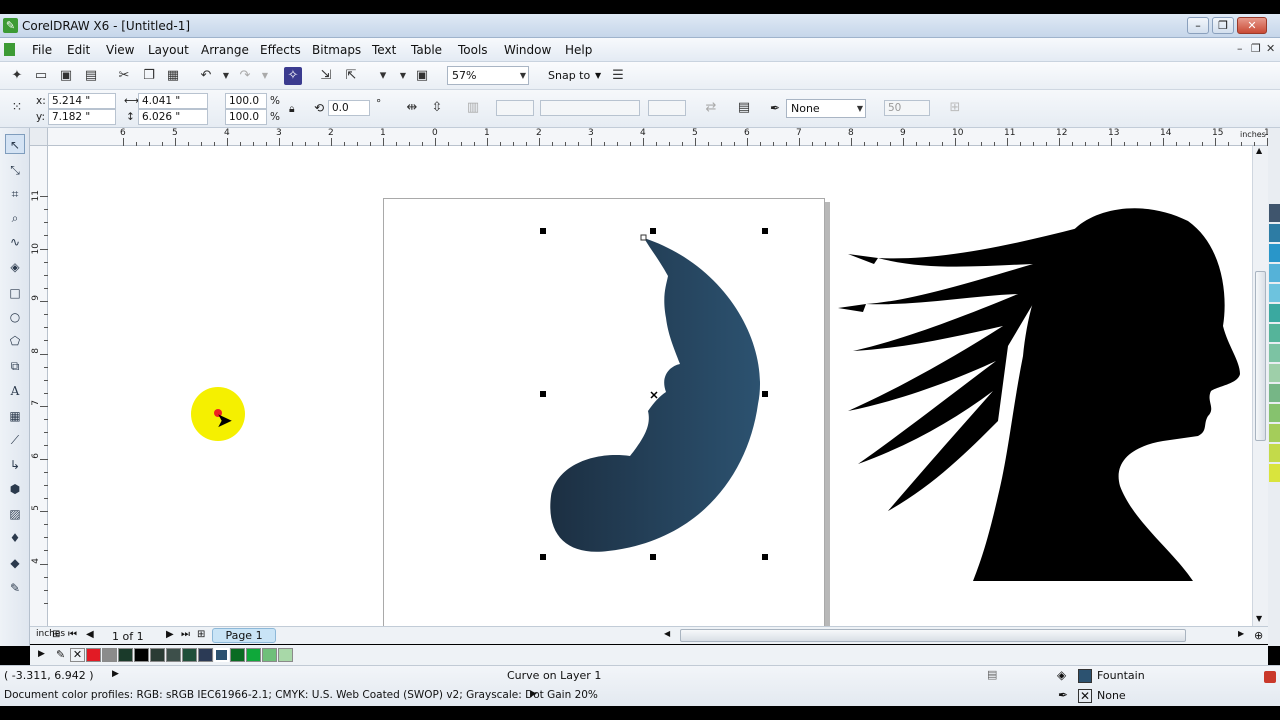 The image size is (1280, 720). I want to click on interactive-fill-tool-icon: ◆, so click(15, 563).